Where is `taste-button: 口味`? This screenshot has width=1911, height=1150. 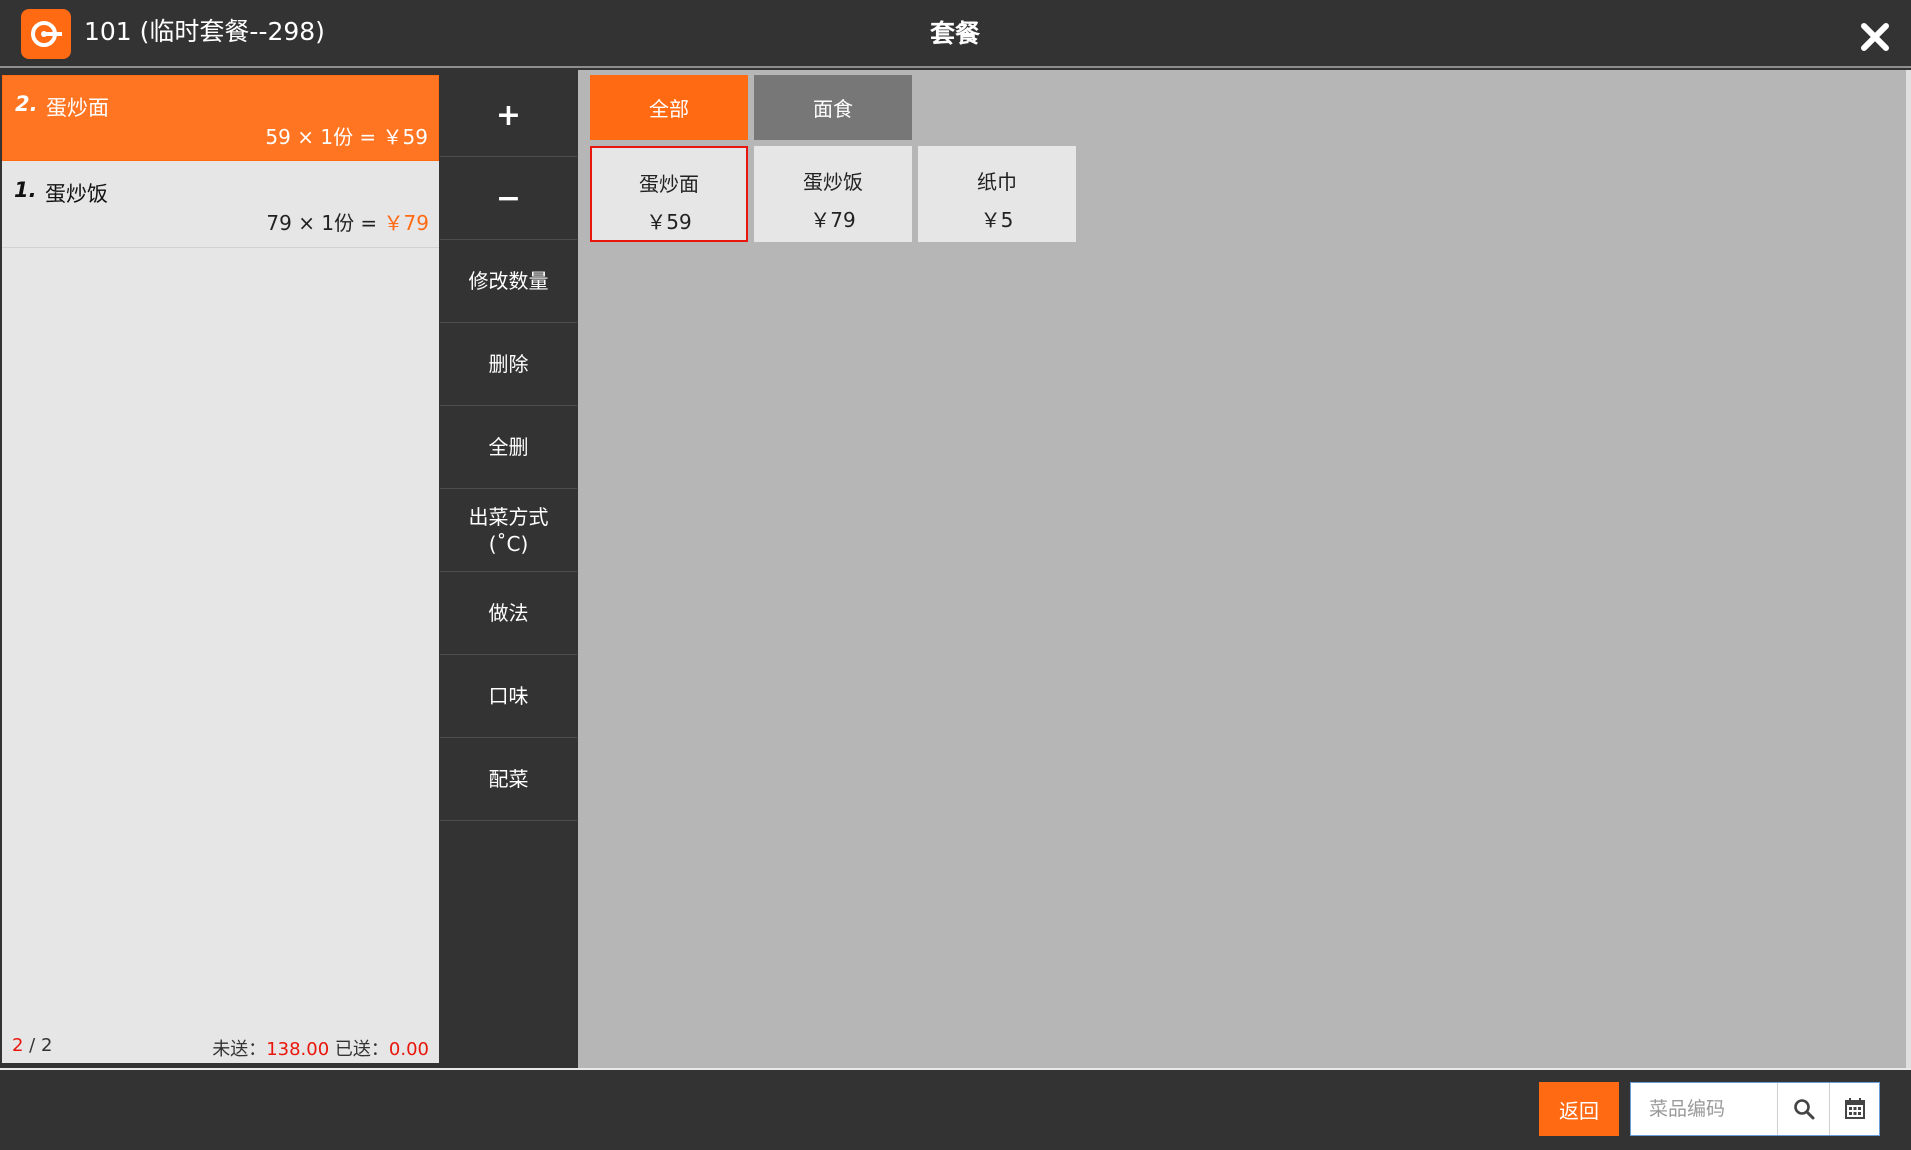
taste-button: 口味 is located at coordinates (508, 697).